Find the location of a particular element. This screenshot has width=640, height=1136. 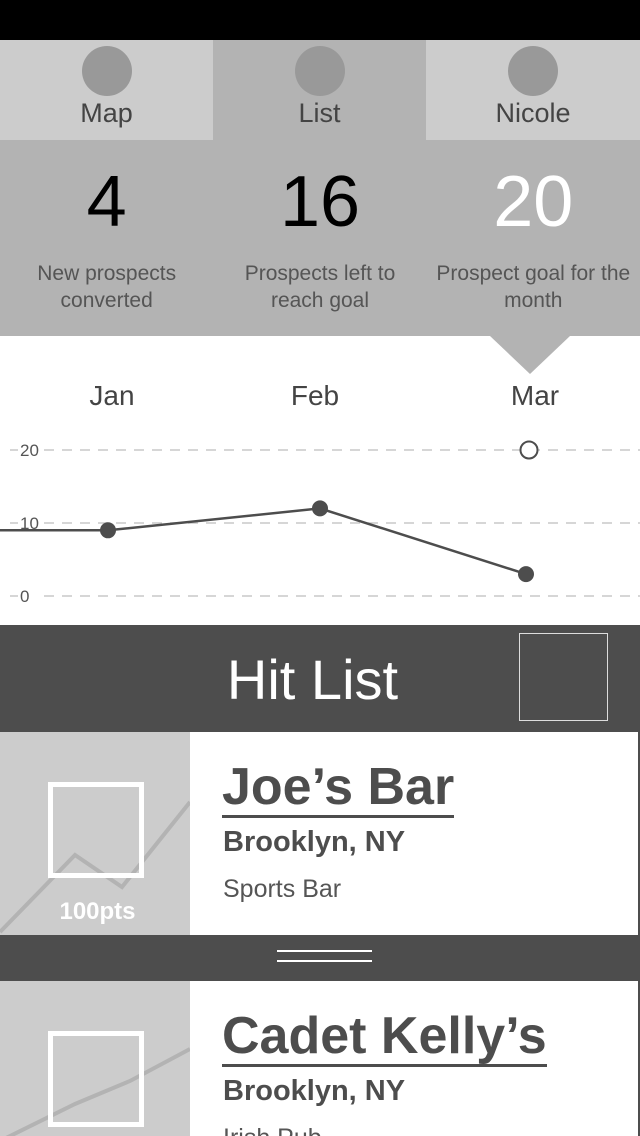

tab-bar: Map List Nicole is located at coordinates (320, 90).